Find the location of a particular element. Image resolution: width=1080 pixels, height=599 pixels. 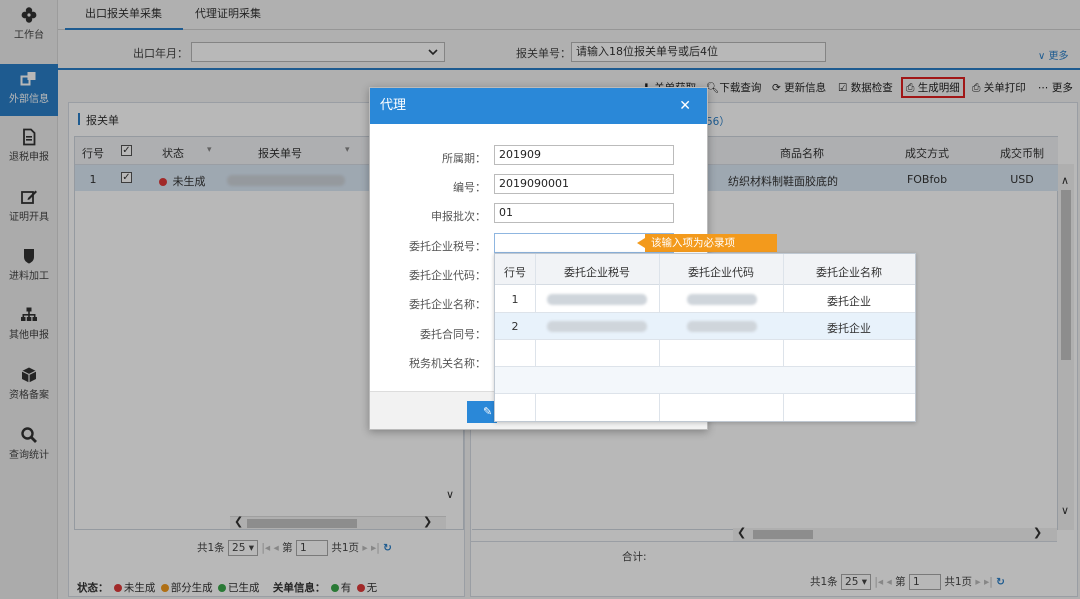

field-label-tax-authority: 税务机关名称： is located at coordinates (447, 363).